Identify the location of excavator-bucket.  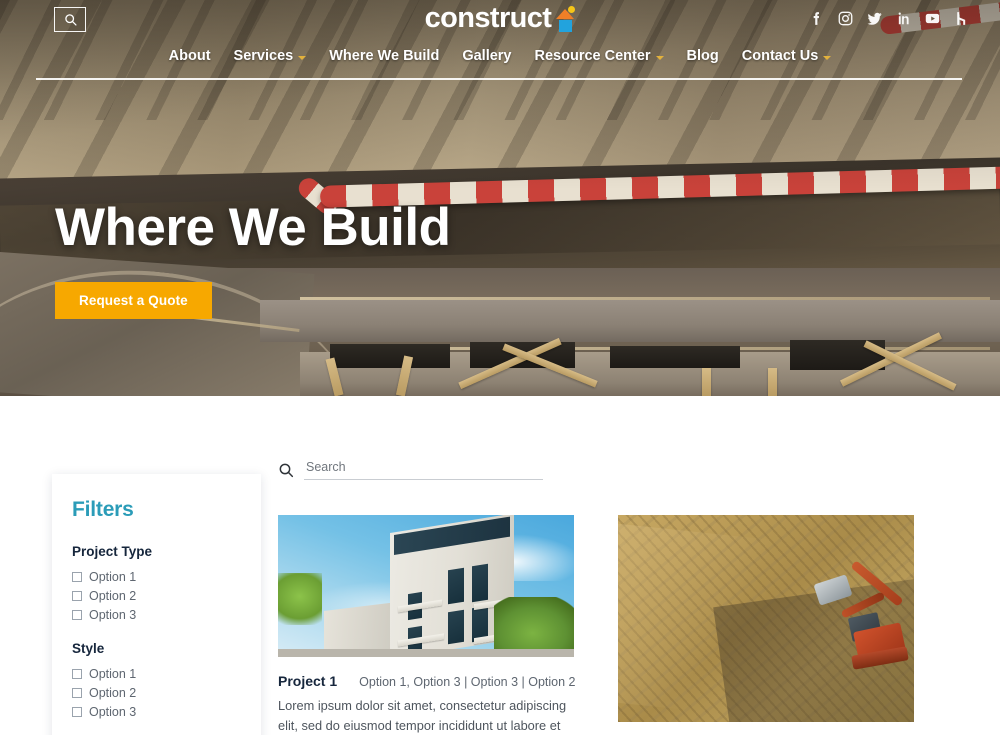
(833, 590).